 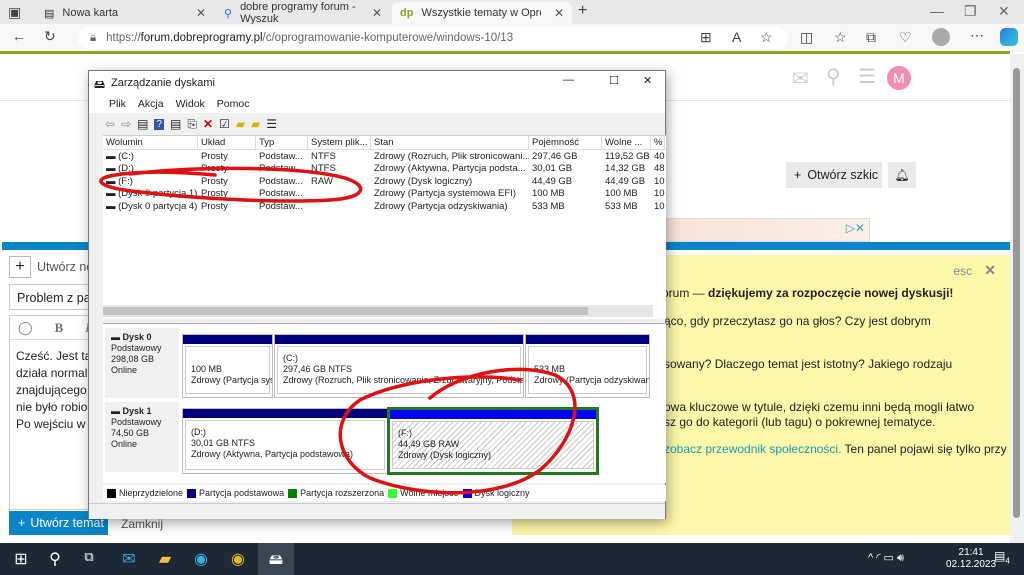 What do you see at coordinates (201, 559) in the screenshot?
I see `edge-icon: ◉` at bounding box center [201, 559].